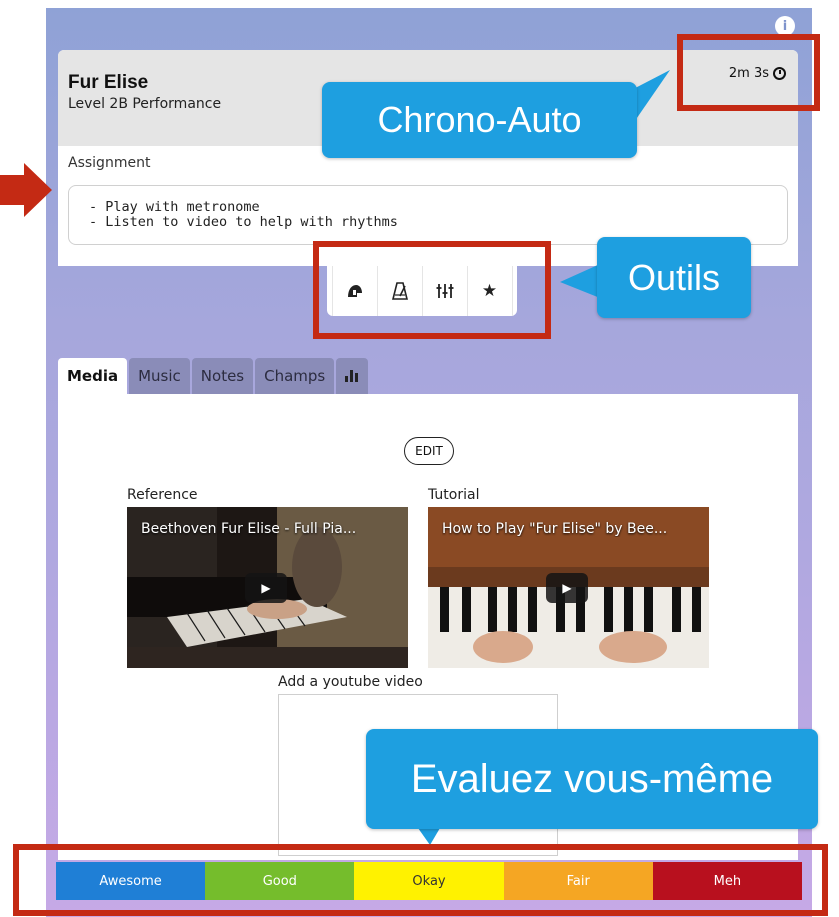 This screenshot has height=917, width=839. I want to click on piece-level: Level 2B Performance, so click(145, 104).